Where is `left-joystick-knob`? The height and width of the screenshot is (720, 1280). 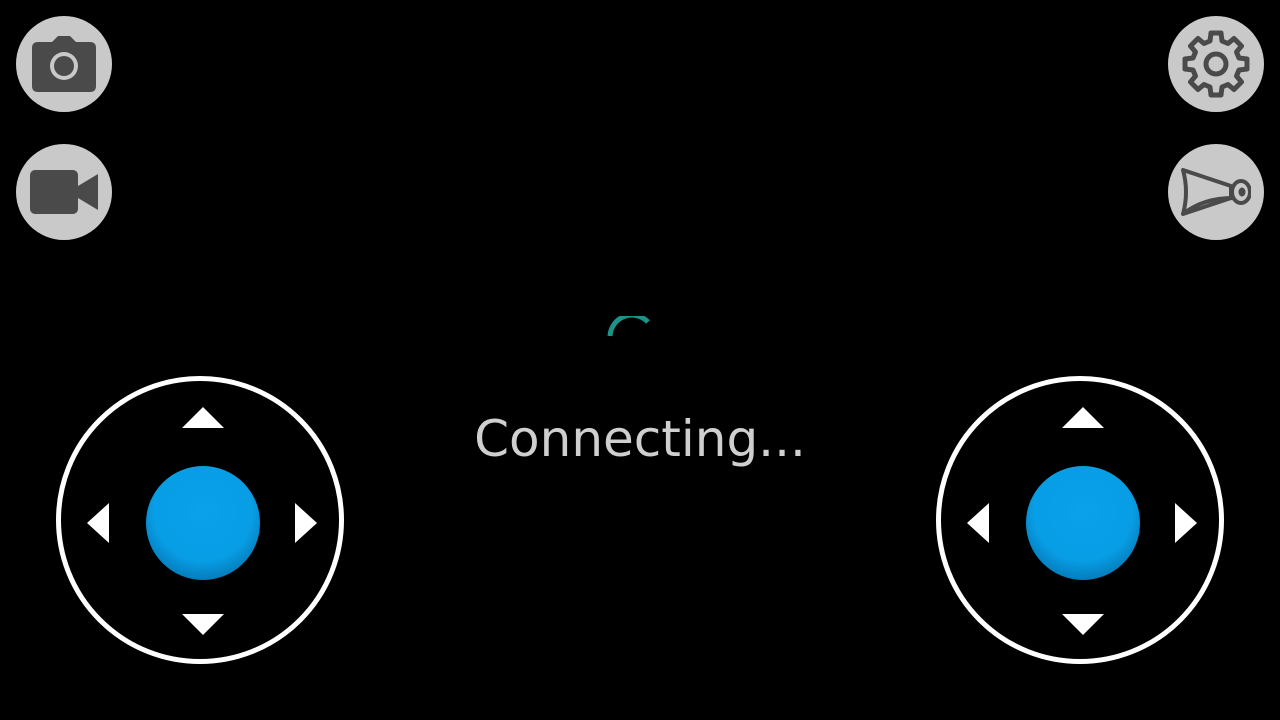
left-joystick-knob is located at coordinates (203, 523).